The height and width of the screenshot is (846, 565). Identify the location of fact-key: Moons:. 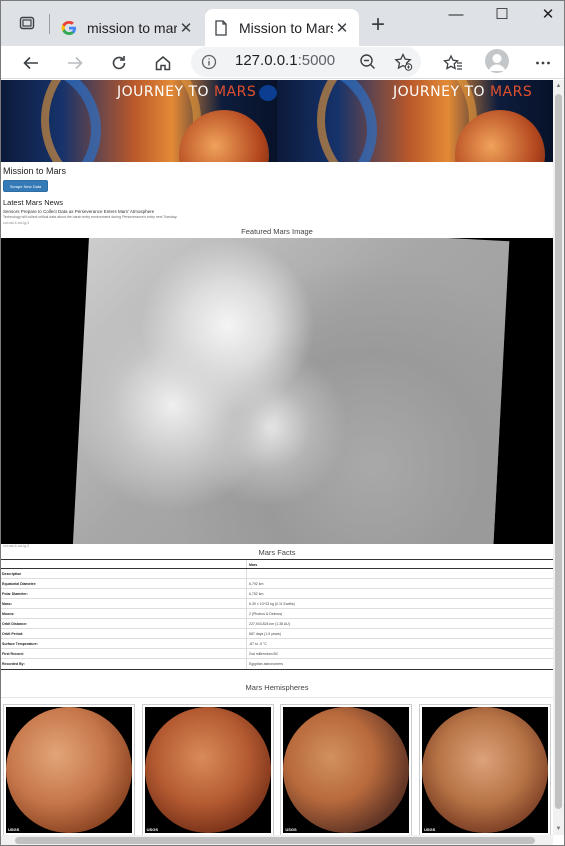
(124, 613).